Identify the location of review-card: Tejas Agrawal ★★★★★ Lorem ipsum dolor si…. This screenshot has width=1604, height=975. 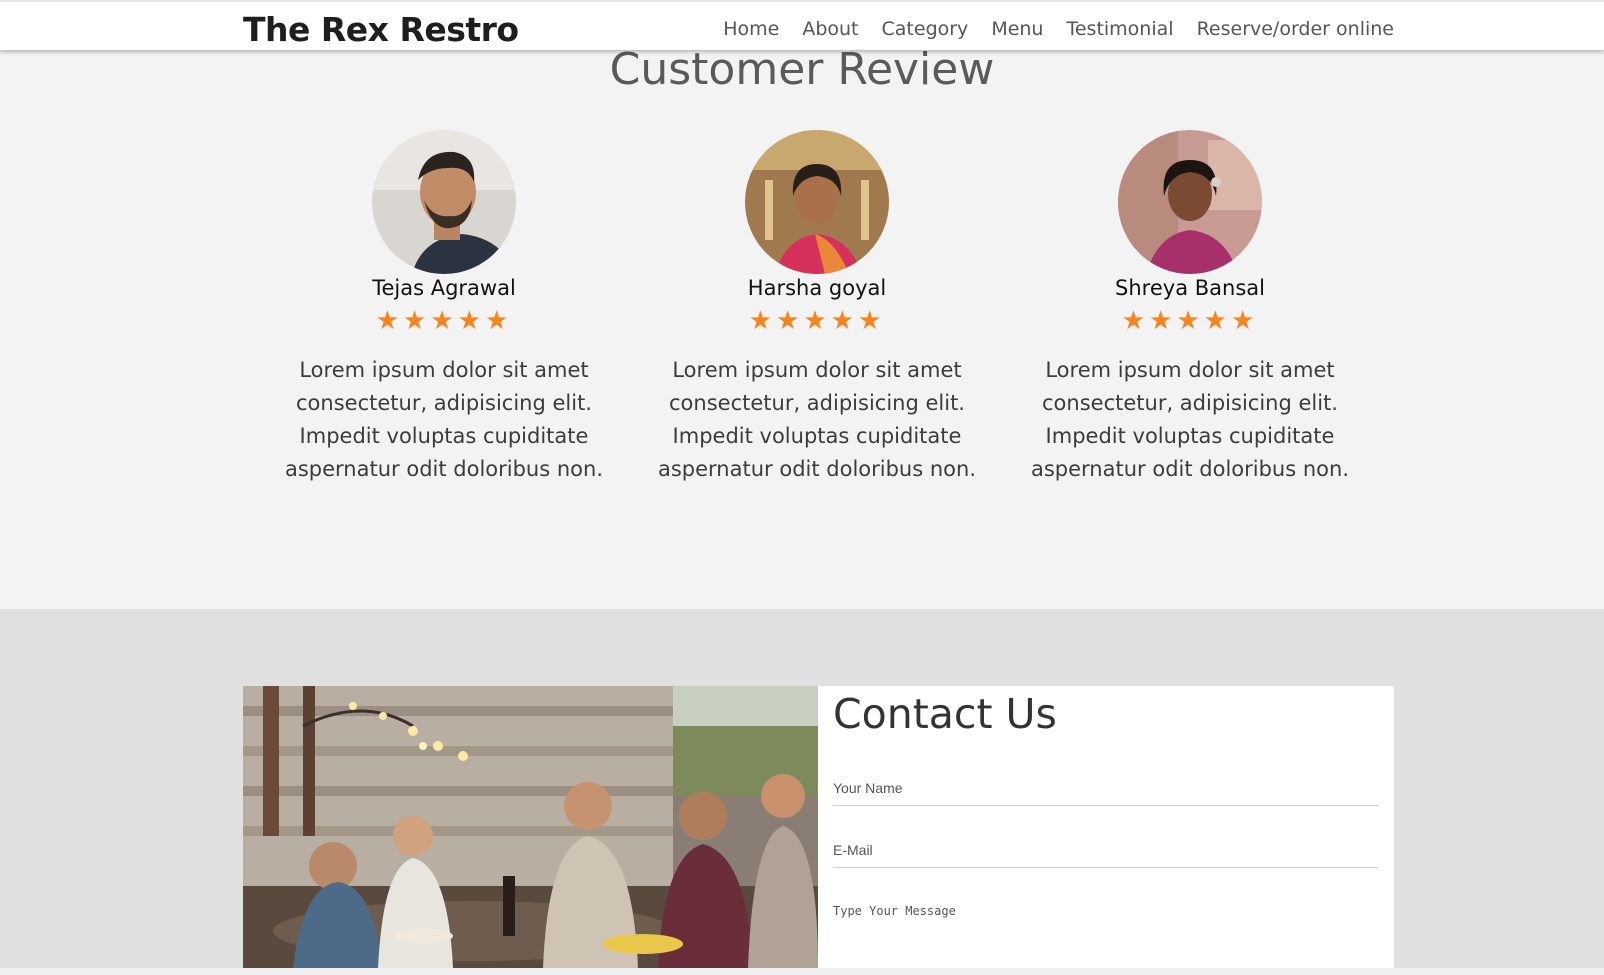
(444, 308).